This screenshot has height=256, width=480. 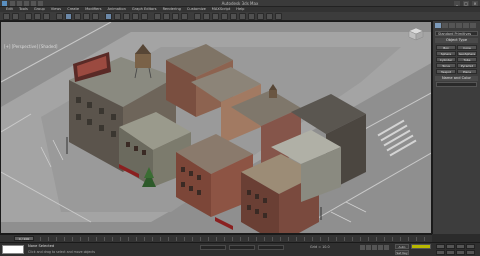 I want to click on window-title: Autodesk 3ds Max, so click(x=240, y=3).